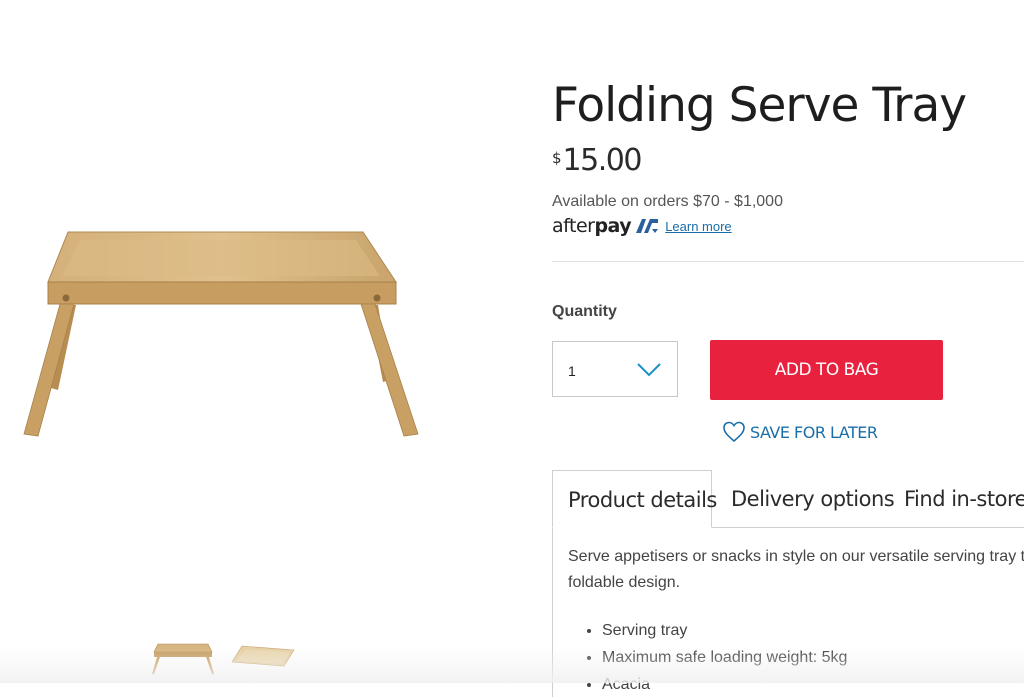 Image resolution: width=1024 pixels, height=698 pixels. What do you see at coordinates (724, 684) in the screenshot?
I see `list-item: Acacia` at bounding box center [724, 684].